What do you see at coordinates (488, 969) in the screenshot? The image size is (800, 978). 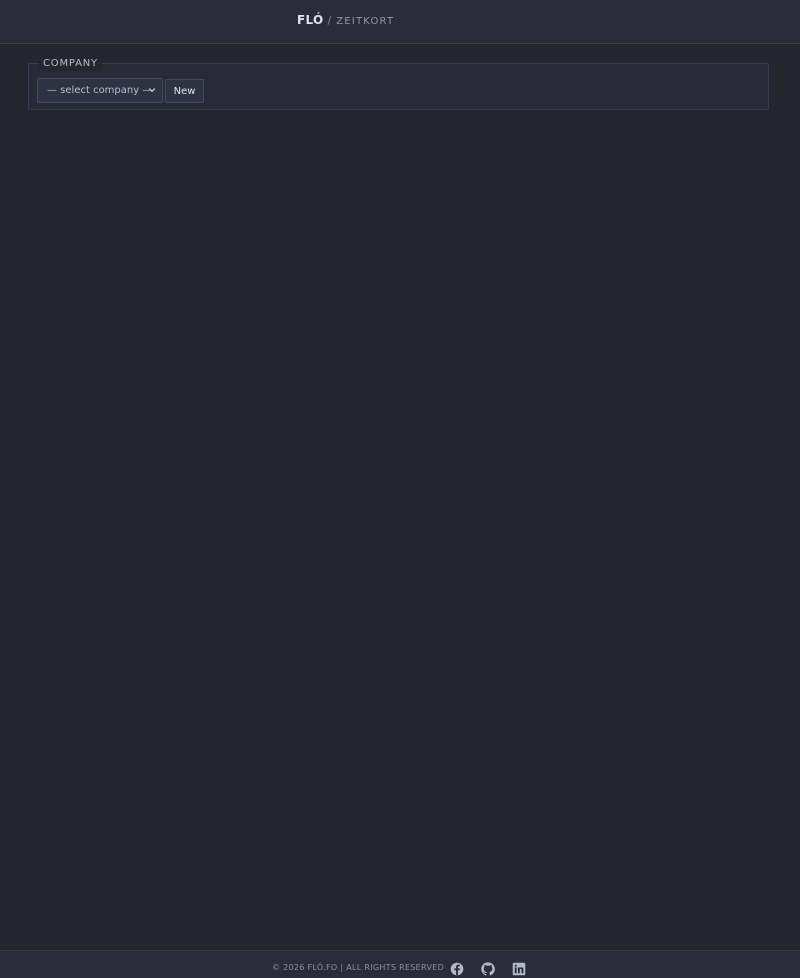 I see `github-icon` at bounding box center [488, 969].